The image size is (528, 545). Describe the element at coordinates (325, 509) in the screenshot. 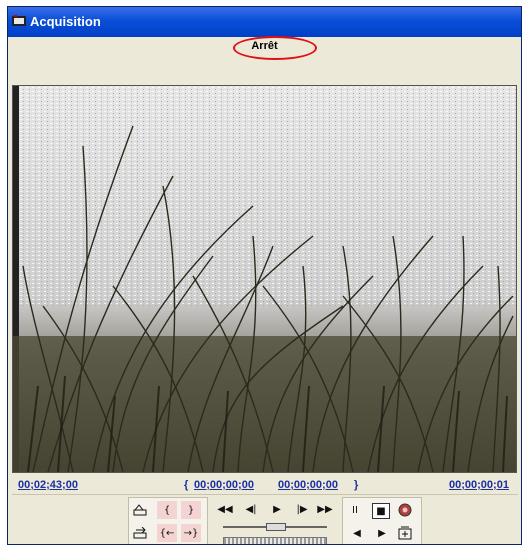

I see `fast-forward-button: ▶▶` at that location.